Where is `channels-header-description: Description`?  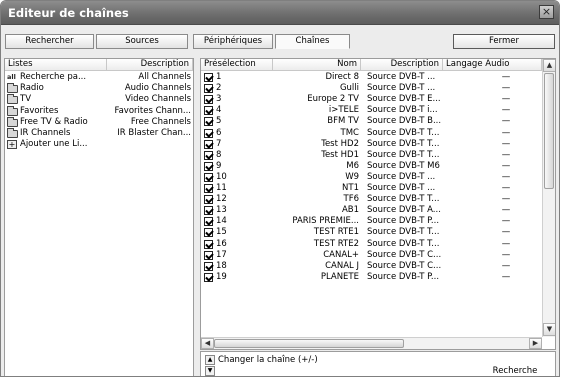
channels-header-description: Description is located at coordinates (402, 65).